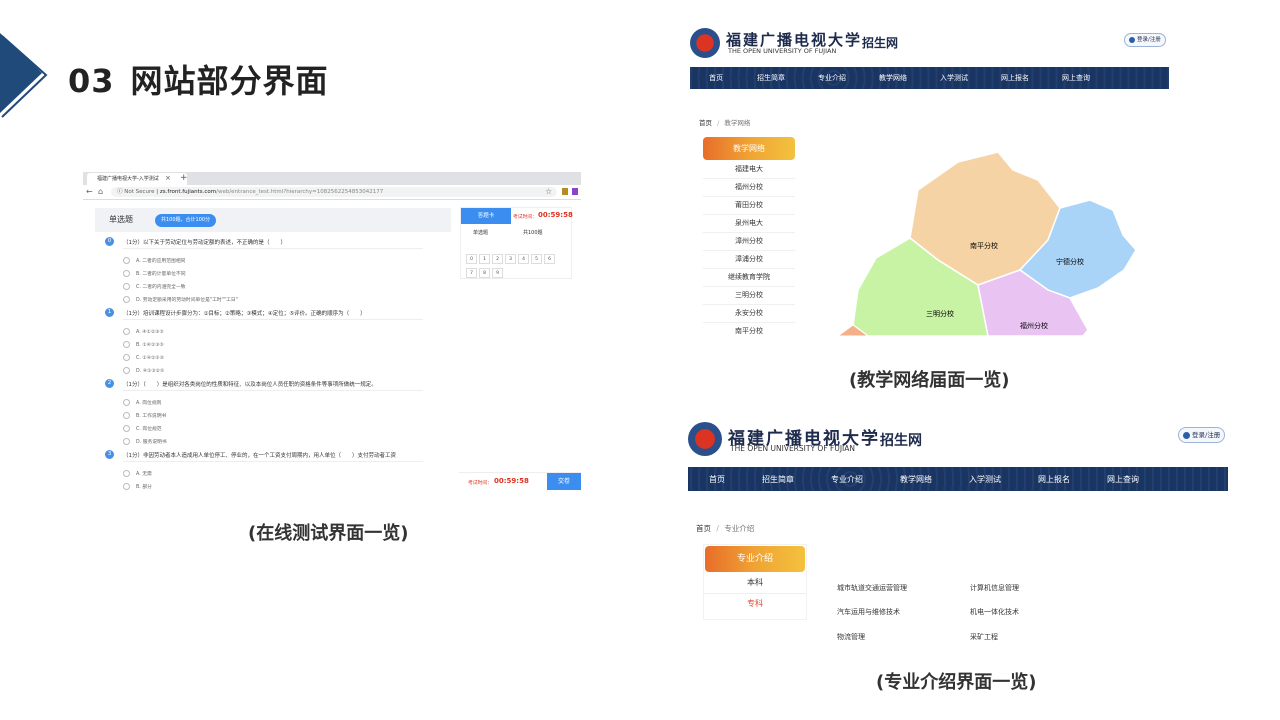 The width and height of the screenshot is (1280, 720). I want to click on answer-cell: 4, so click(523, 259).